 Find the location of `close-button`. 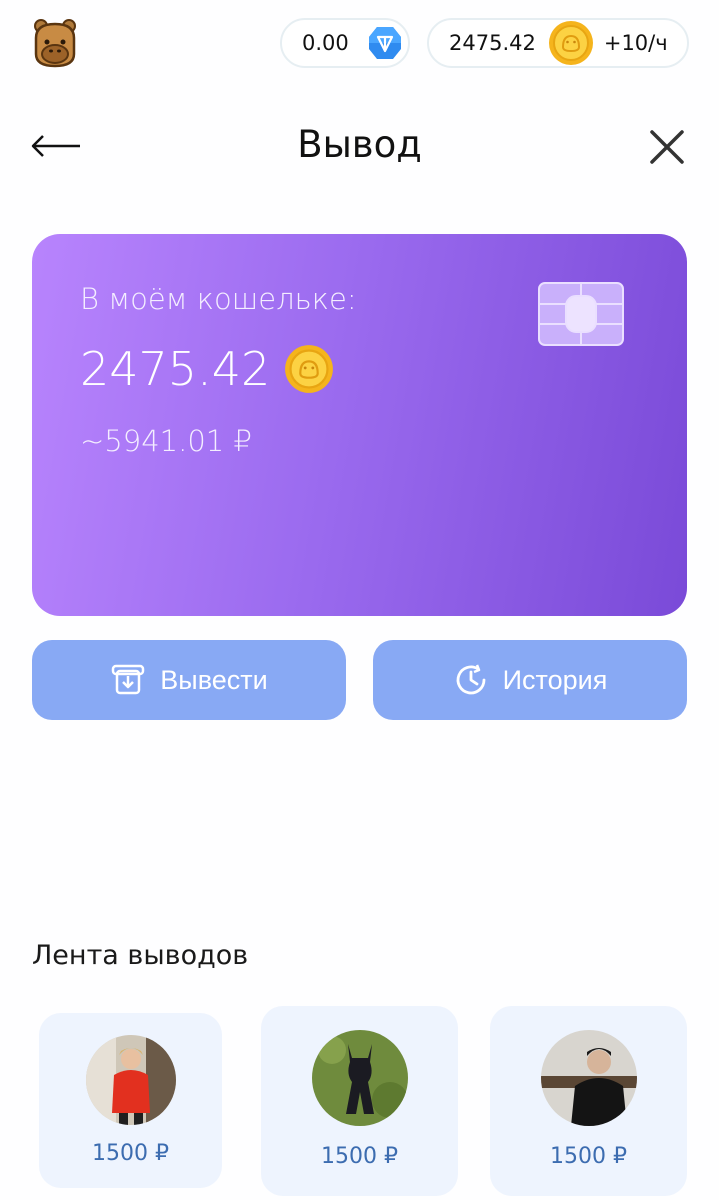

close-button is located at coordinates (667, 147).